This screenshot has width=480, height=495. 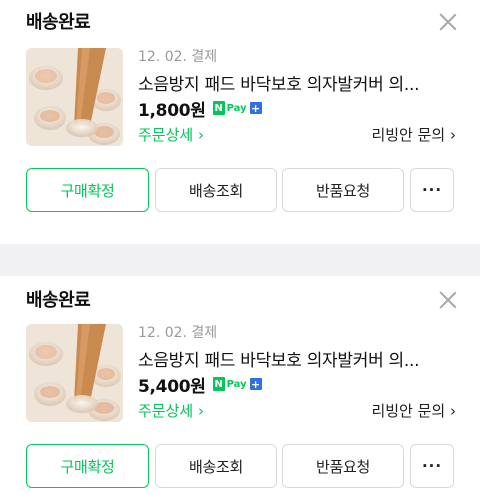 I want to click on price-row: 1,800원 N Pay +, so click(x=200, y=109).